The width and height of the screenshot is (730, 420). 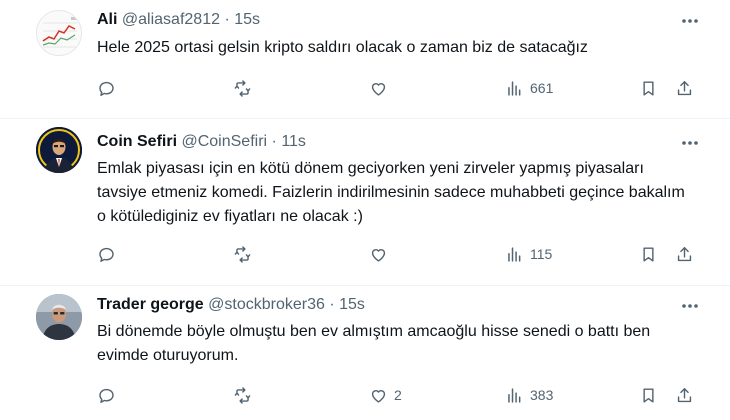 What do you see at coordinates (171, 19) in the screenshot?
I see `author-handle: @aliasaf2812` at bounding box center [171, 19].